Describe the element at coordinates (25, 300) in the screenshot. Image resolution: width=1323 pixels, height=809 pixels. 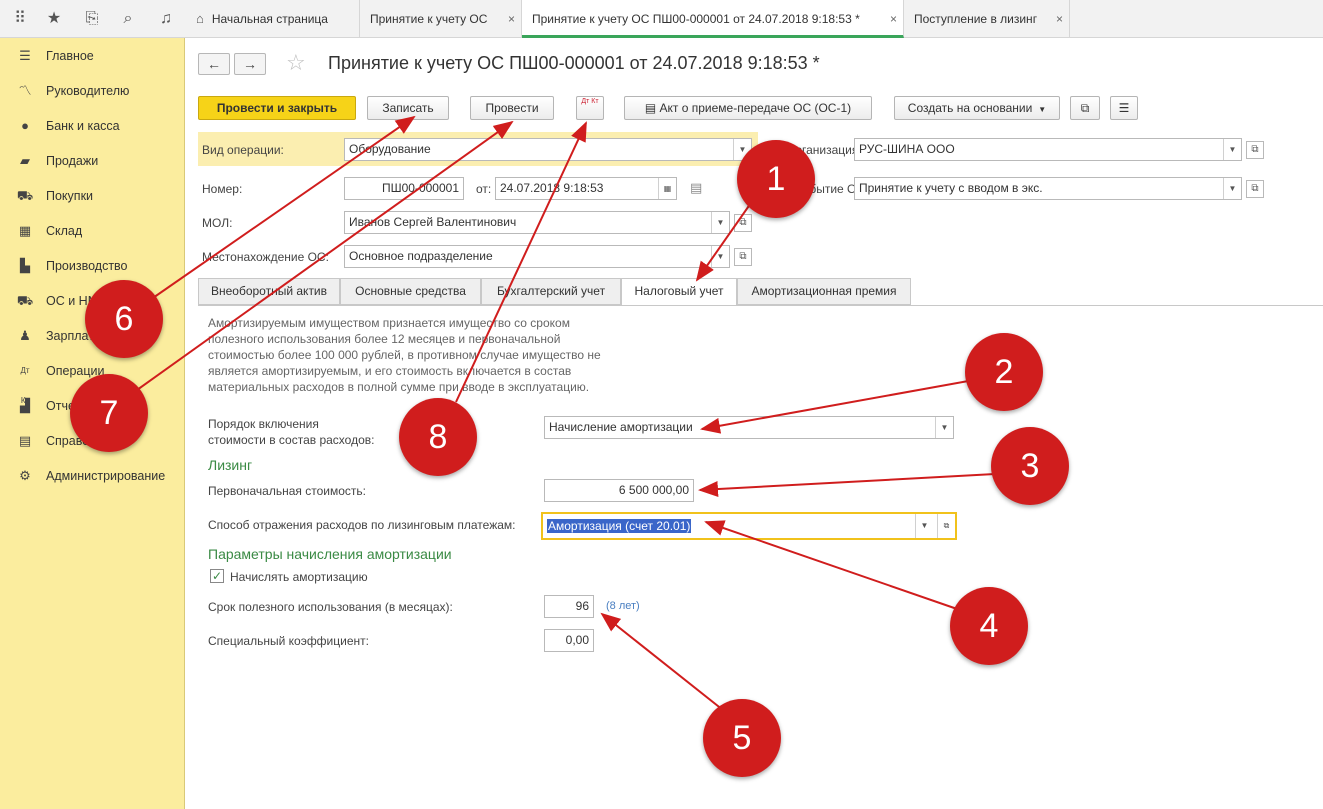
I see `truck-icon: ⛟` at that location.